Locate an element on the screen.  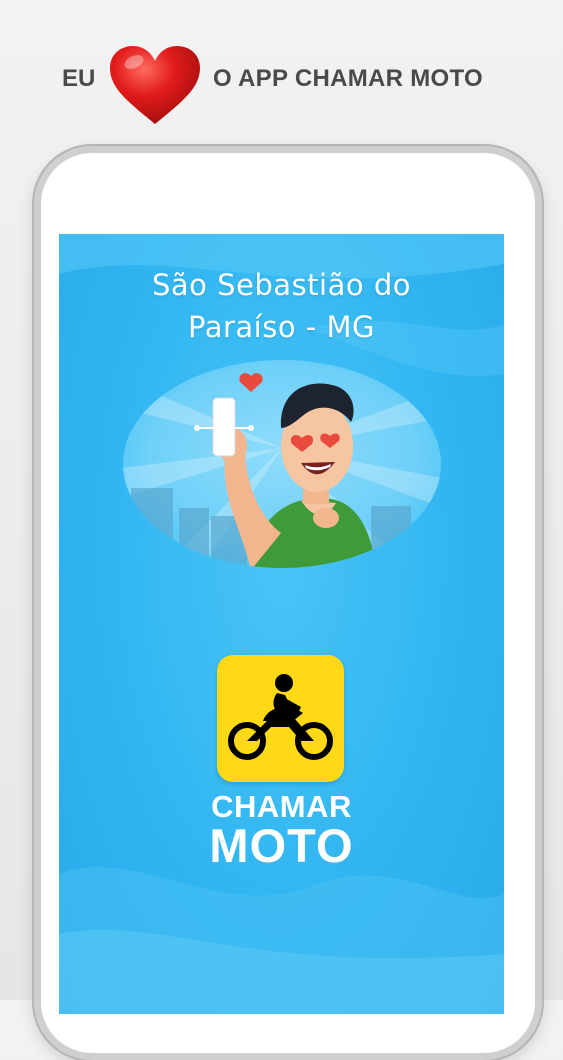
app-logo is located at coordinates (280, 718).